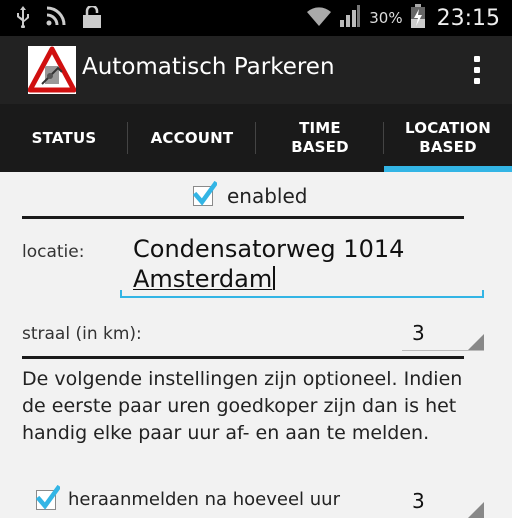 This screenshot has width=512, height=518. I want to click on radius-label: straal (in km):, so click(82, 334).